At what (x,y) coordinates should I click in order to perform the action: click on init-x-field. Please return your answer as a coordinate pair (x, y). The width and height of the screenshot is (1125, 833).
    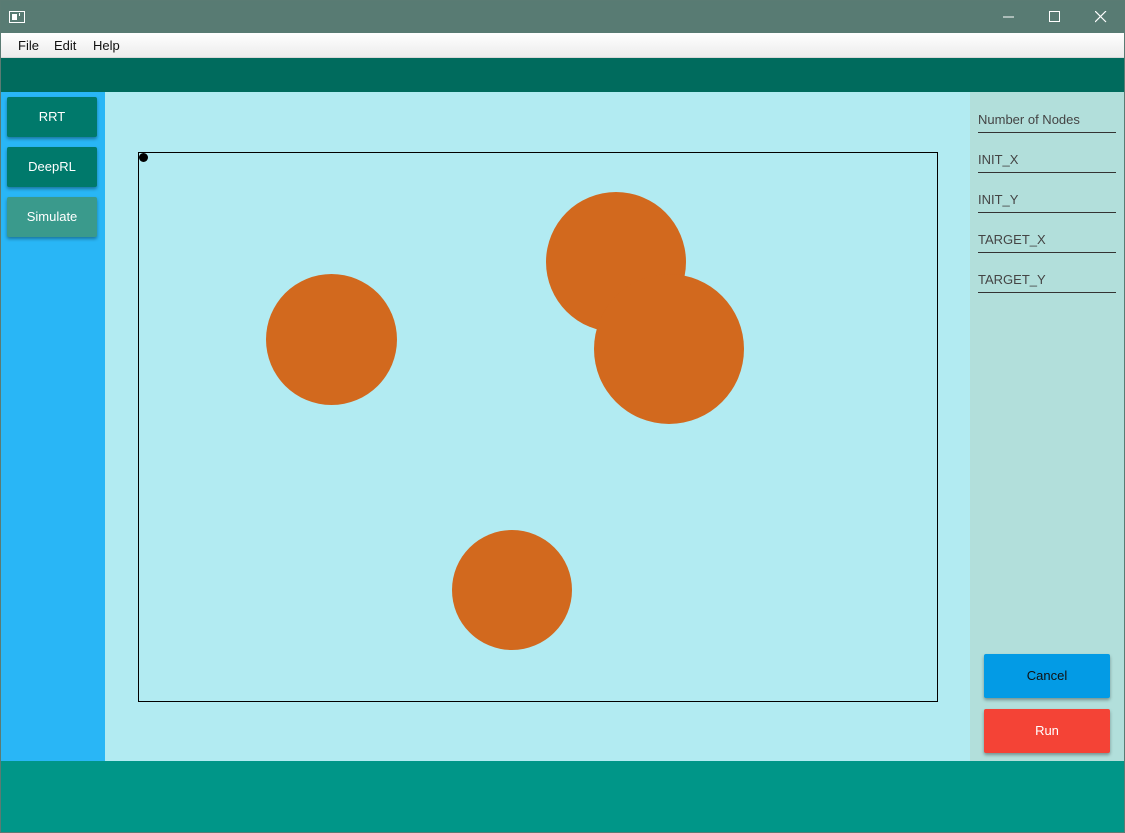
    Looking at the image, I should click on (1047, 160).